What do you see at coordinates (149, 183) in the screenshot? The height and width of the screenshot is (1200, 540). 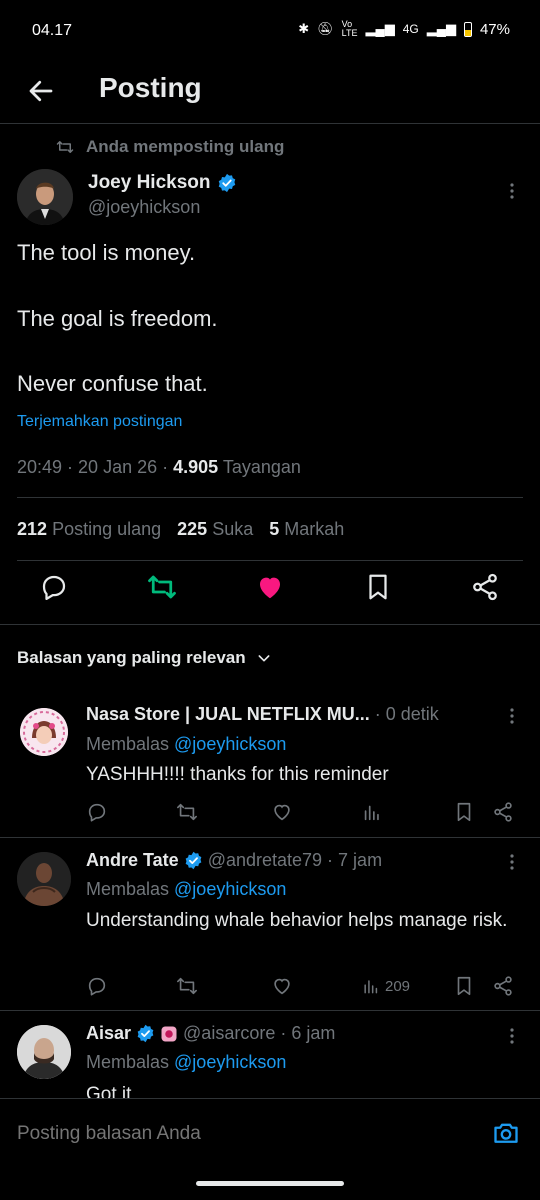 I see `author-name: Joey Hickson` at bounding box center [149, 183].